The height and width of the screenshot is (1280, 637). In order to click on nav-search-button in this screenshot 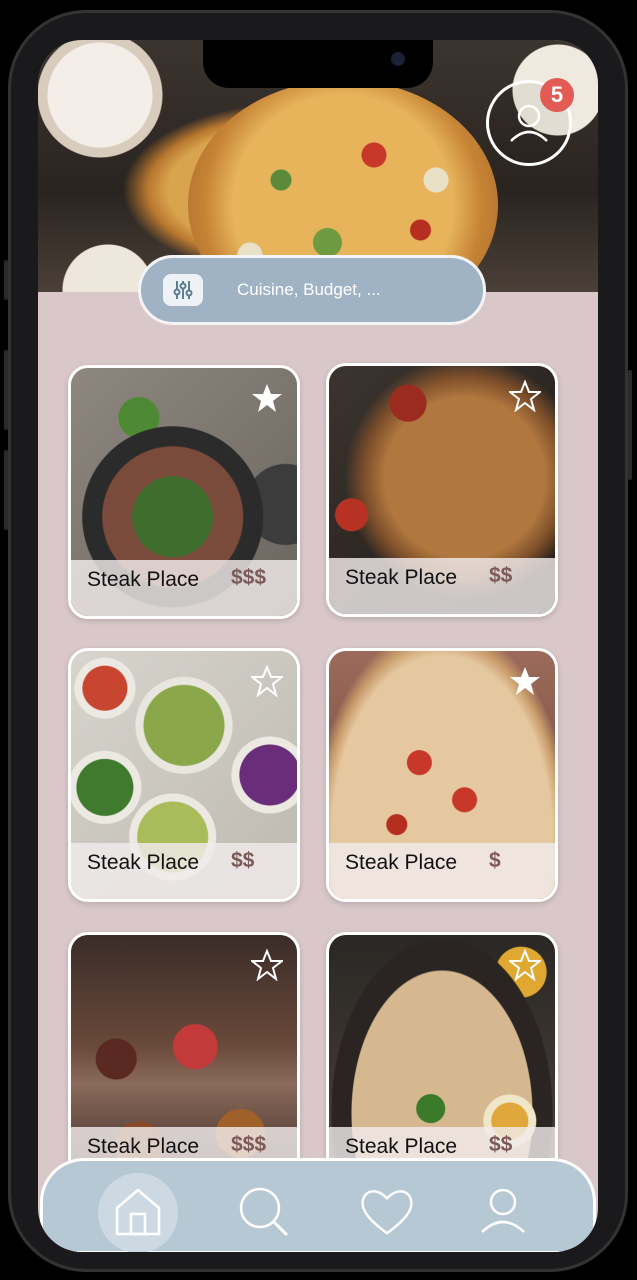, I will do `click(263, 1211)`.